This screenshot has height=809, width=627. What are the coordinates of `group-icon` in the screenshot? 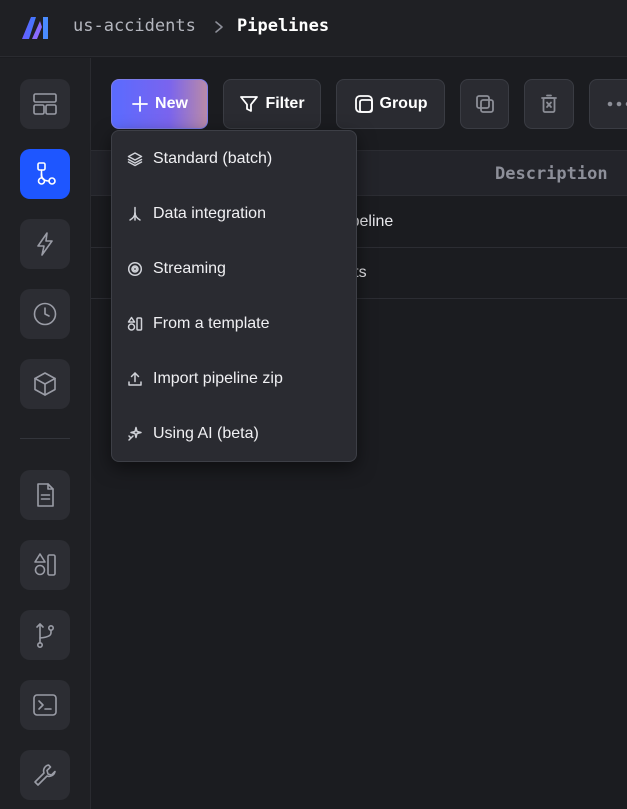 It's located at (363, 104).